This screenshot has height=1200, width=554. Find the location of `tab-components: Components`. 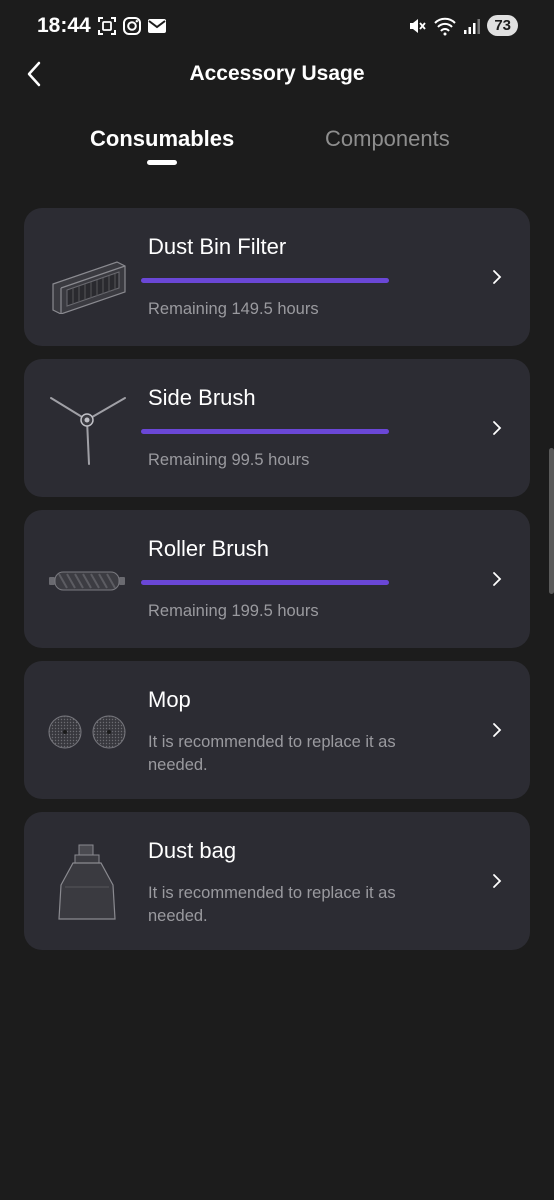

tab-components: Components is located at coordinates (387, 139).